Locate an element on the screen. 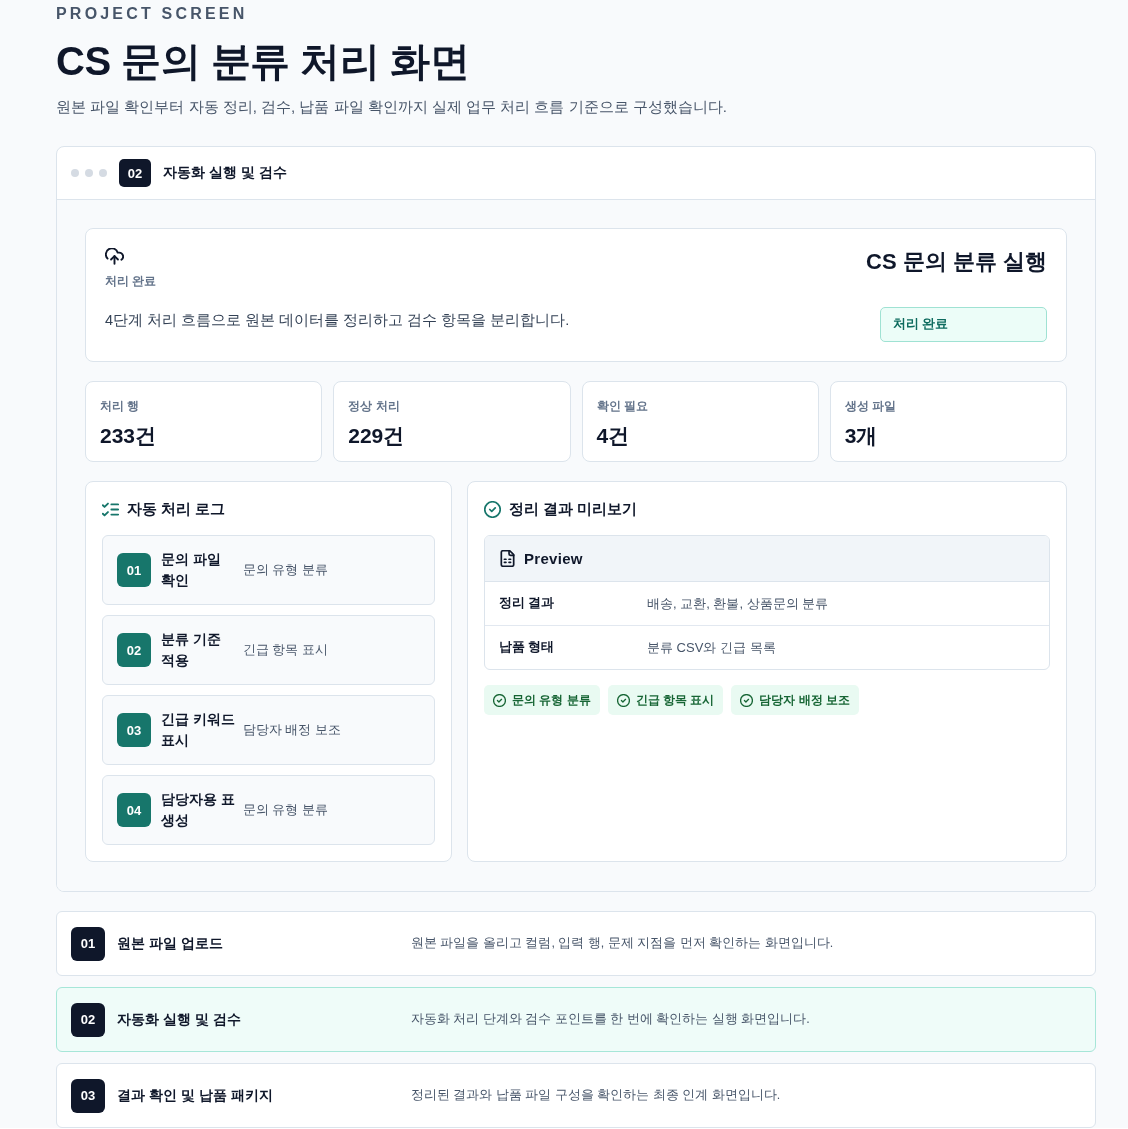 The image size is (1128, 1129). screen-list-item: 03 결과 확인 및 납품 패키지 정리된 결과와 납품 파일 구성을 확인하는 최종 인계 화면입니다. is located at coordinates (576, 1095).